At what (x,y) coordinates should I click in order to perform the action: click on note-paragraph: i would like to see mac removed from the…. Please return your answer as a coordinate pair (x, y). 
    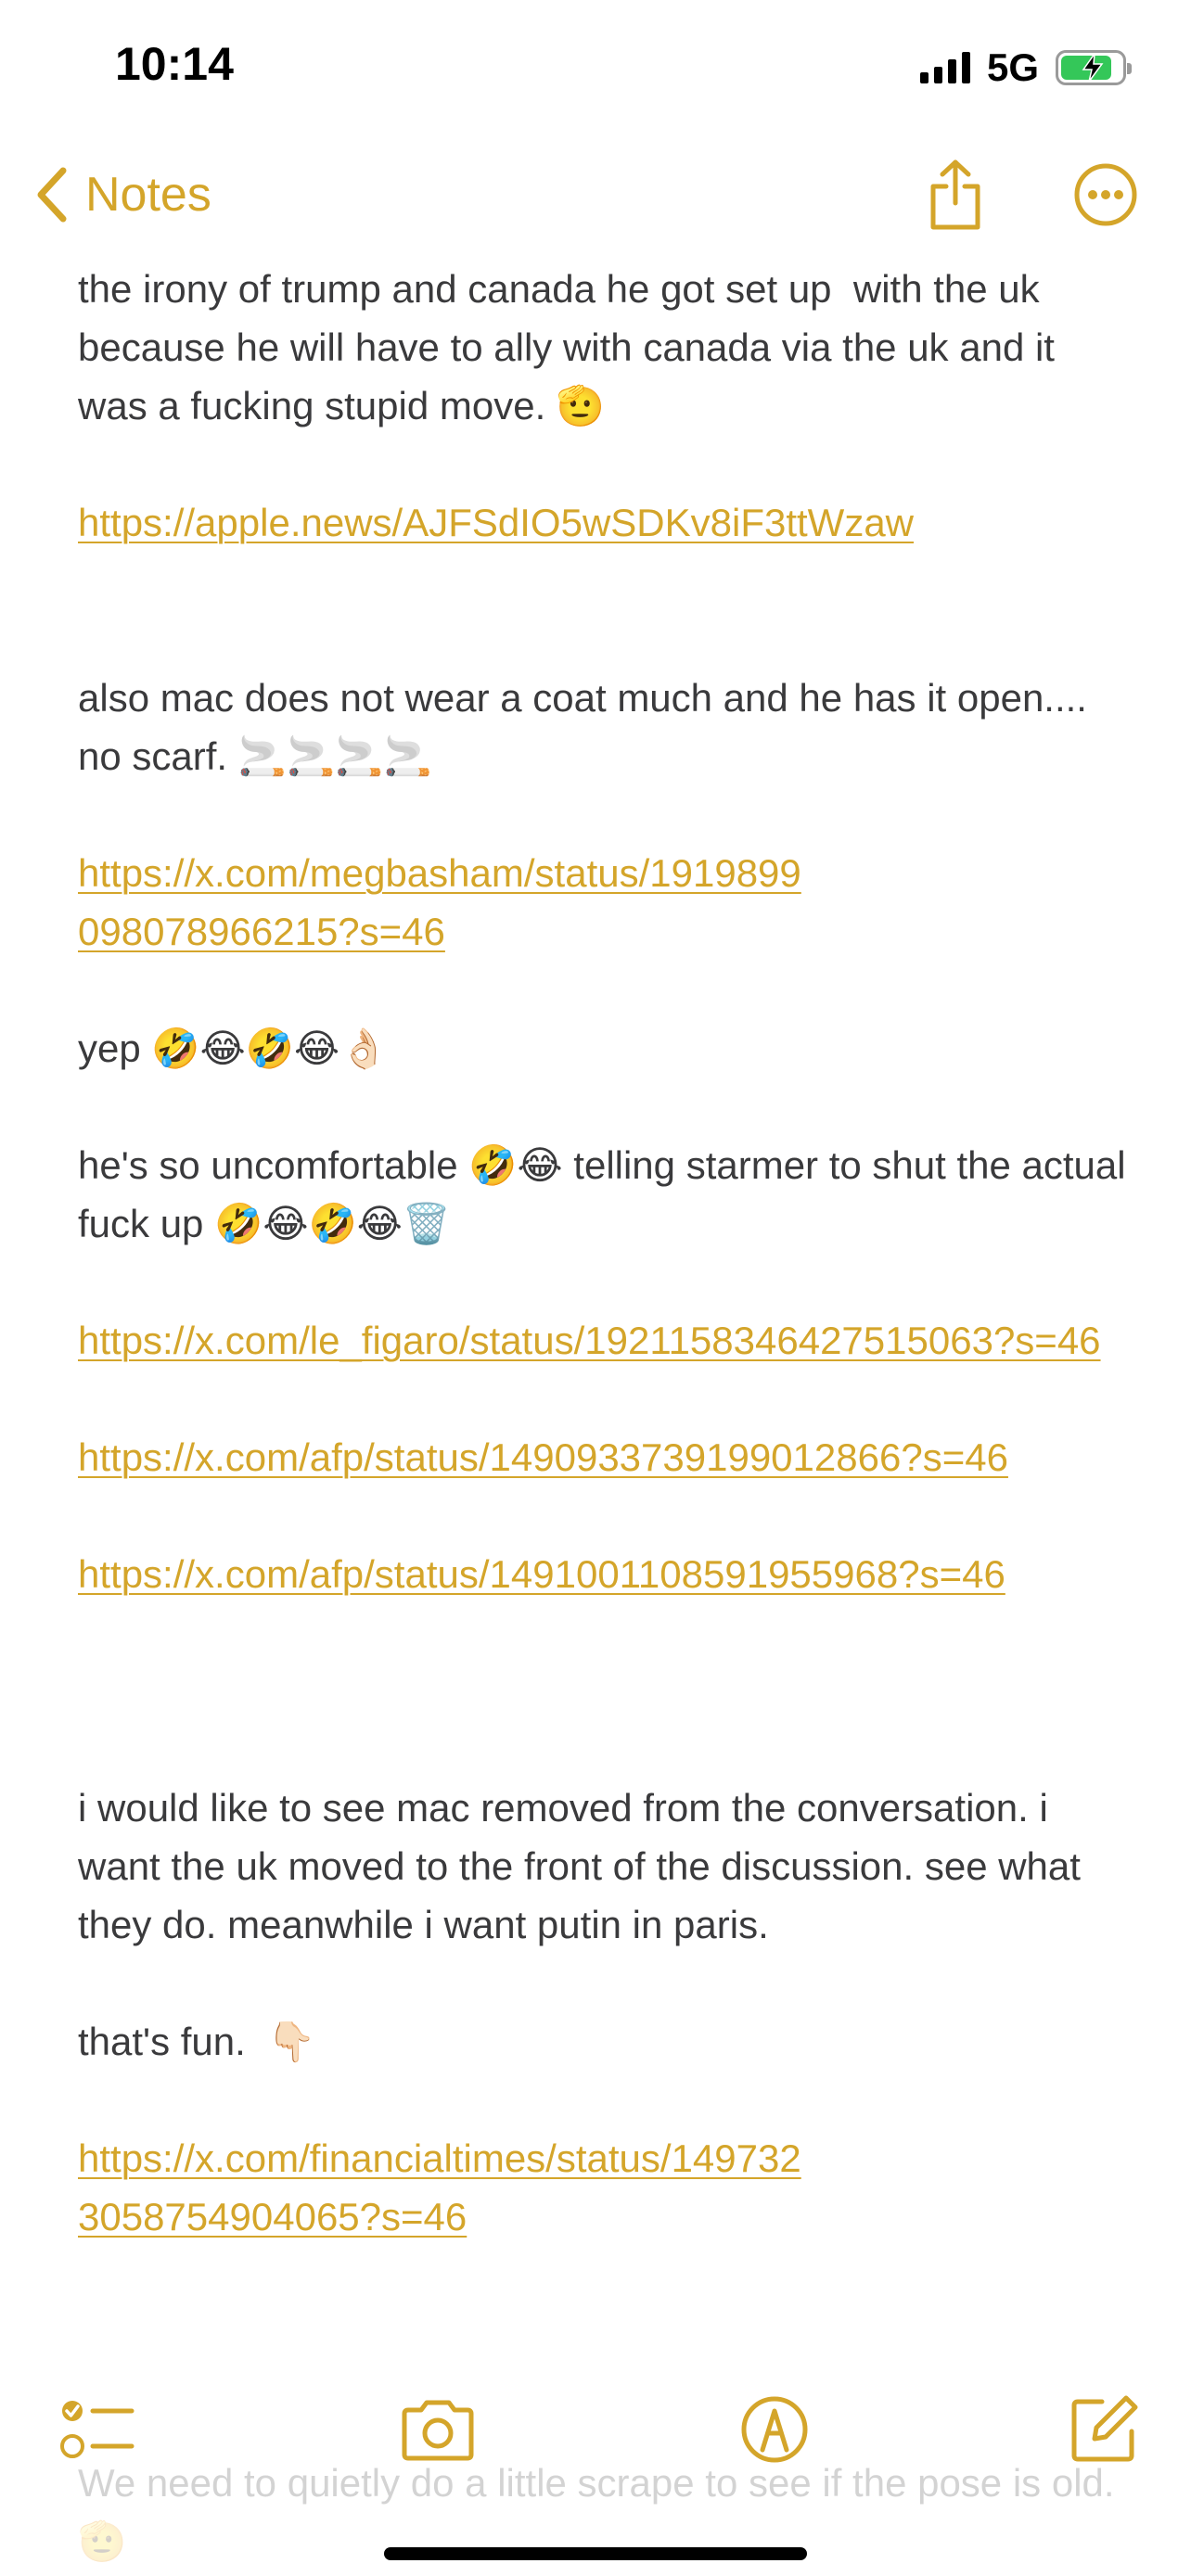
    Looking at the image, I should click on (585, 1866).